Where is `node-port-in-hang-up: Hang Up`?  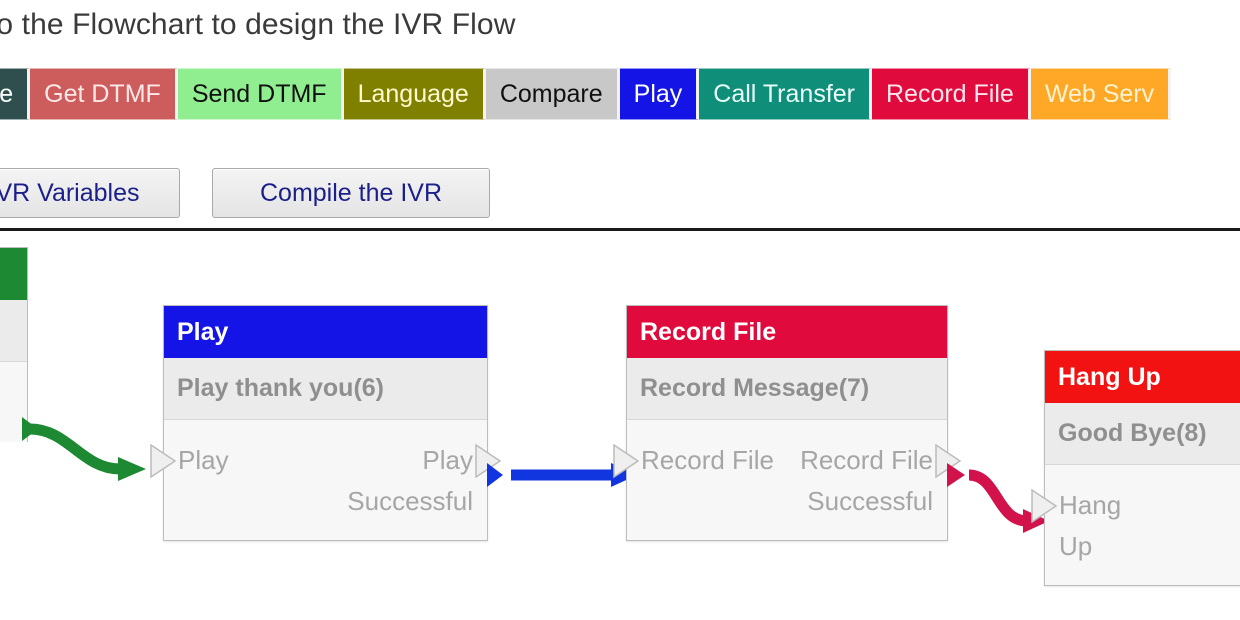
node-port-in-hang-up: Hang Up is located at coordinates (1109, 526).